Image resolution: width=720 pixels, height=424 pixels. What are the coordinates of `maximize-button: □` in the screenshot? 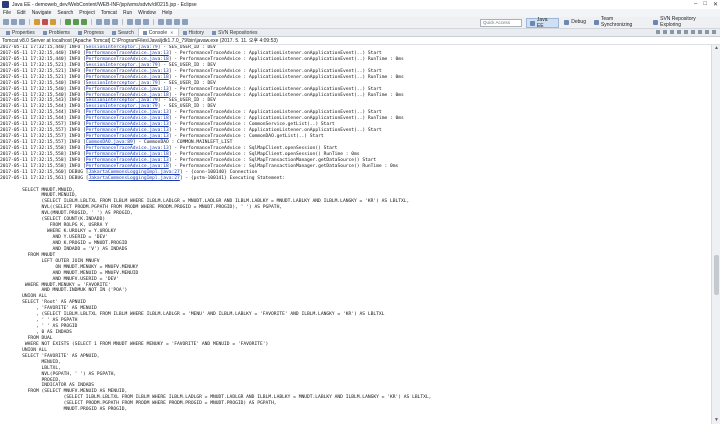 It's located at (705, 4).